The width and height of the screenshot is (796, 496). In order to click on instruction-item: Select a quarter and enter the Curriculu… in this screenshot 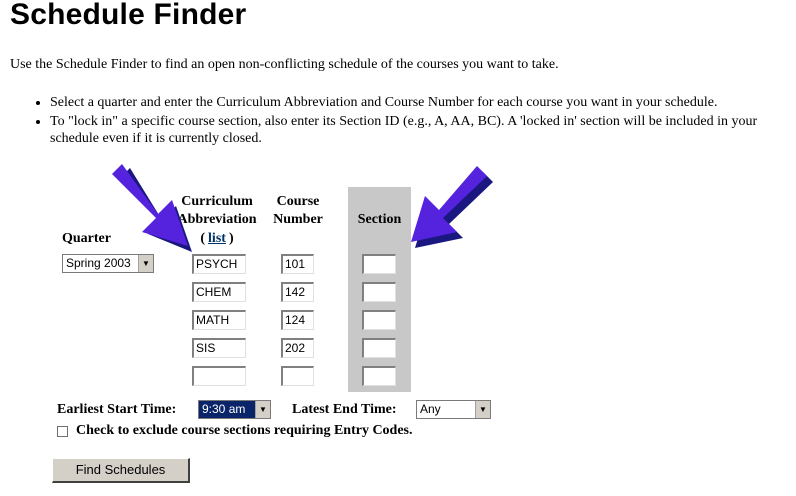, I will do `click(423, 102)`.